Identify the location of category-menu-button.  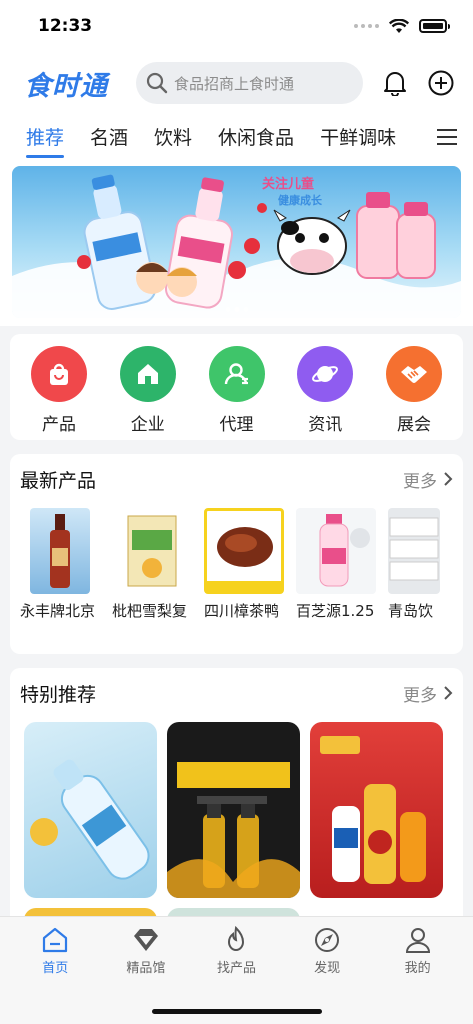
(447, 137).